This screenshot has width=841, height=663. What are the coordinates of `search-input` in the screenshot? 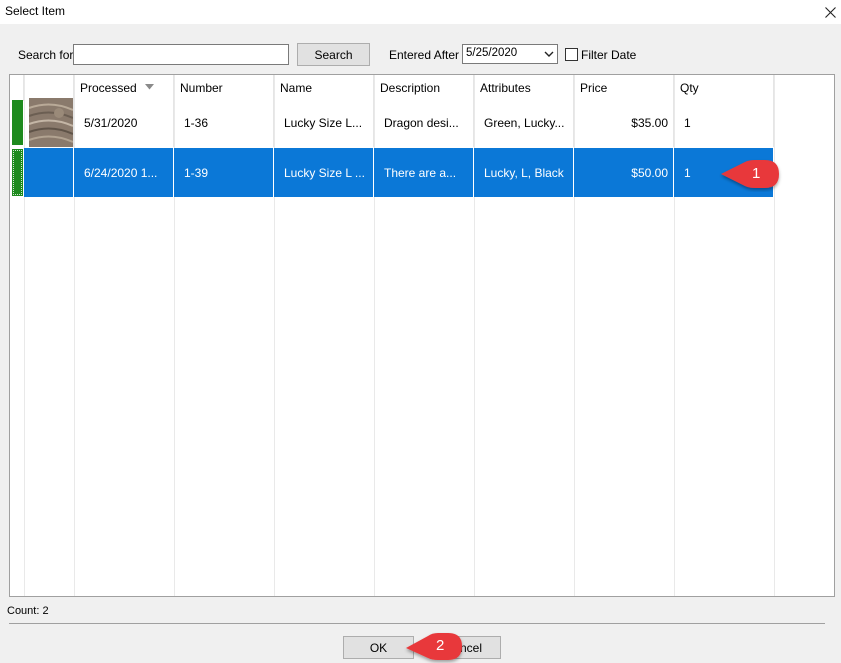 It's located at (181, 54).